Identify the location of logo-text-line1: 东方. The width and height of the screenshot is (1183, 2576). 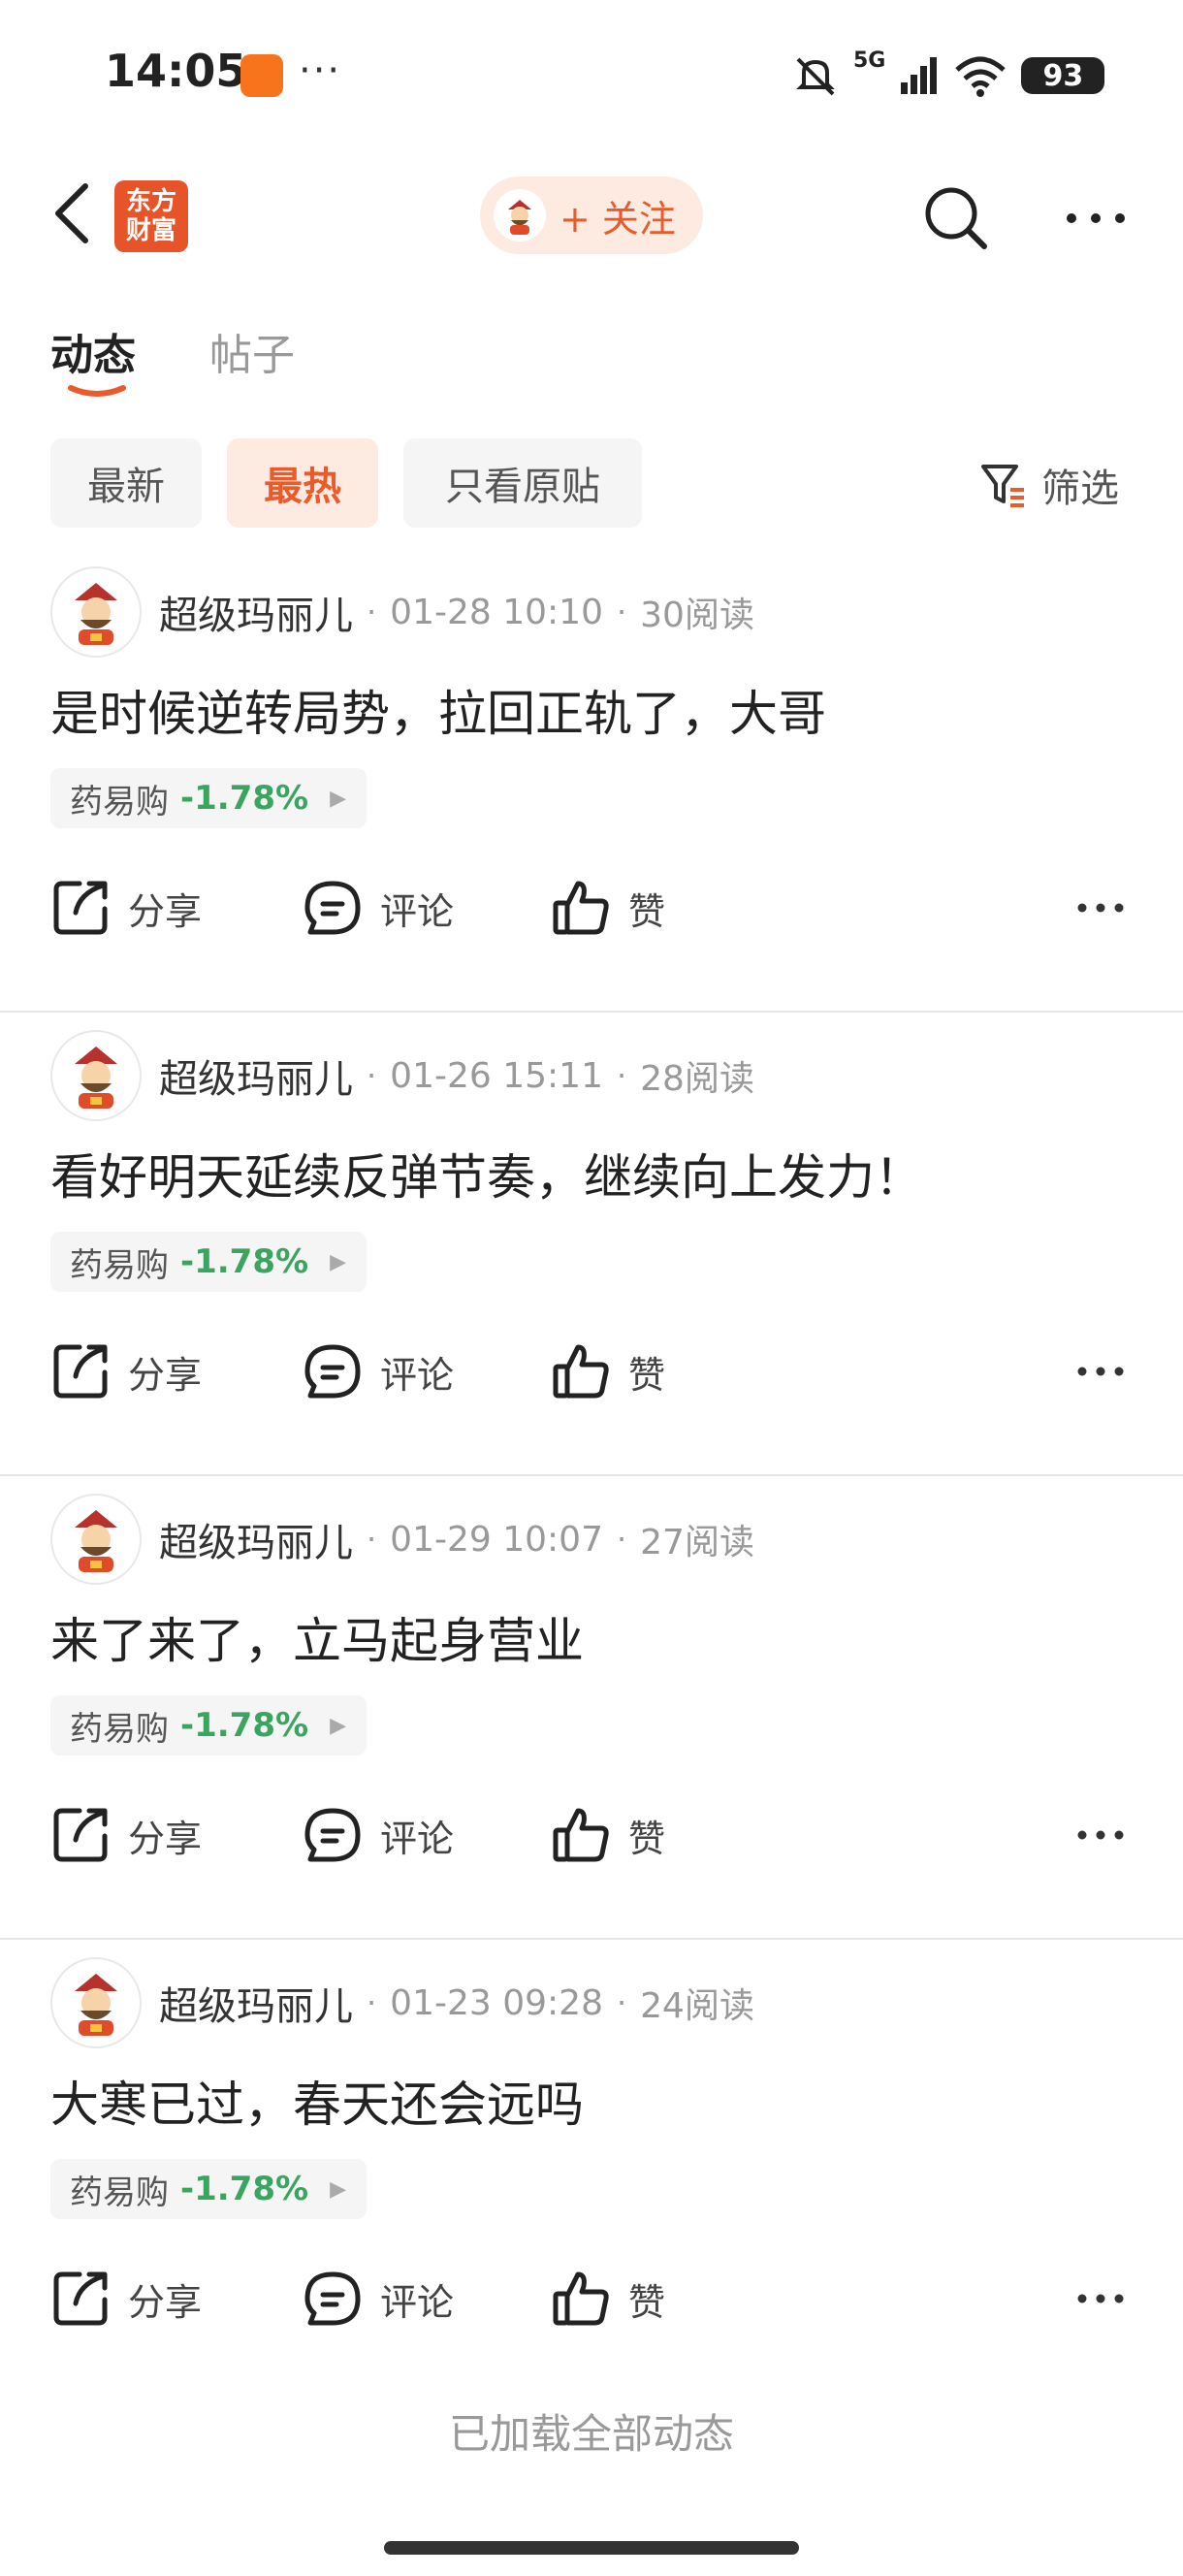
(150, 201).